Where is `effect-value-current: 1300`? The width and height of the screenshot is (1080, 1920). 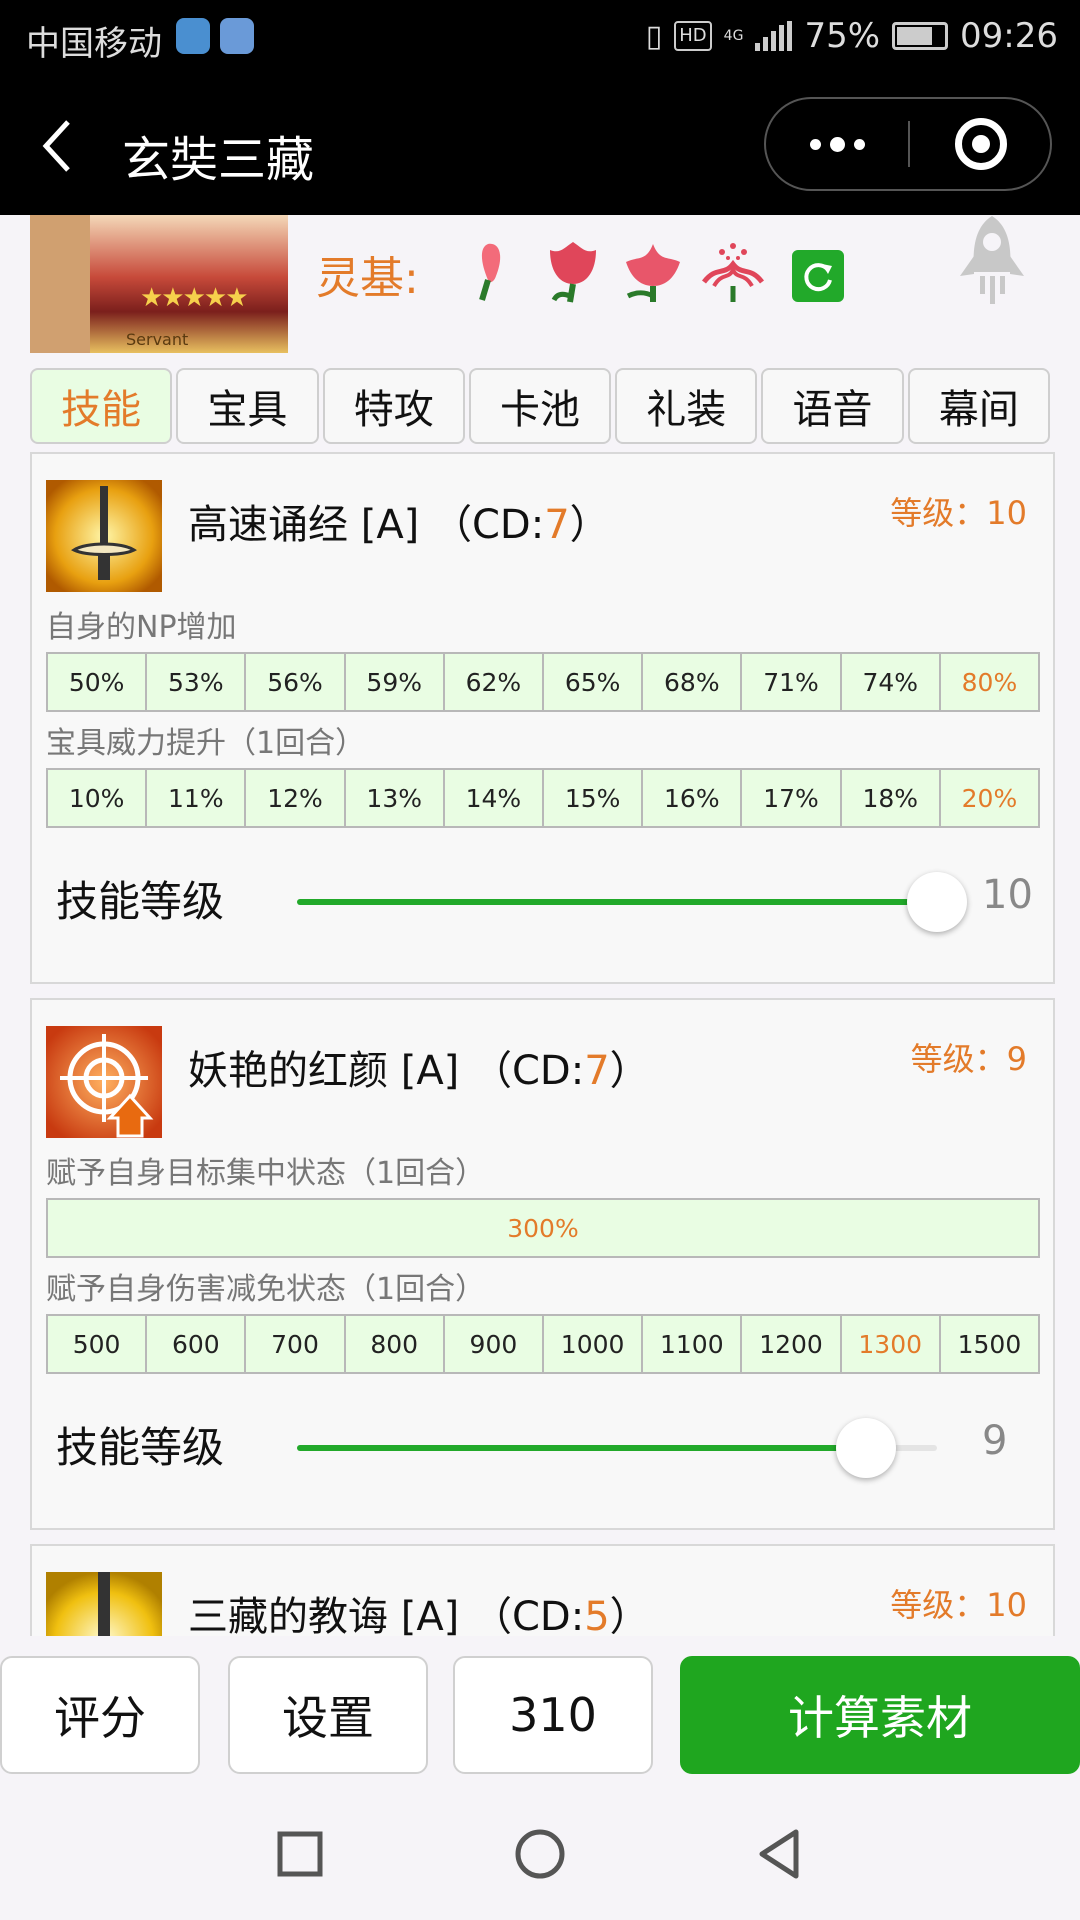
effect-value-current: 1300 is located at coordinates (891, 1344).